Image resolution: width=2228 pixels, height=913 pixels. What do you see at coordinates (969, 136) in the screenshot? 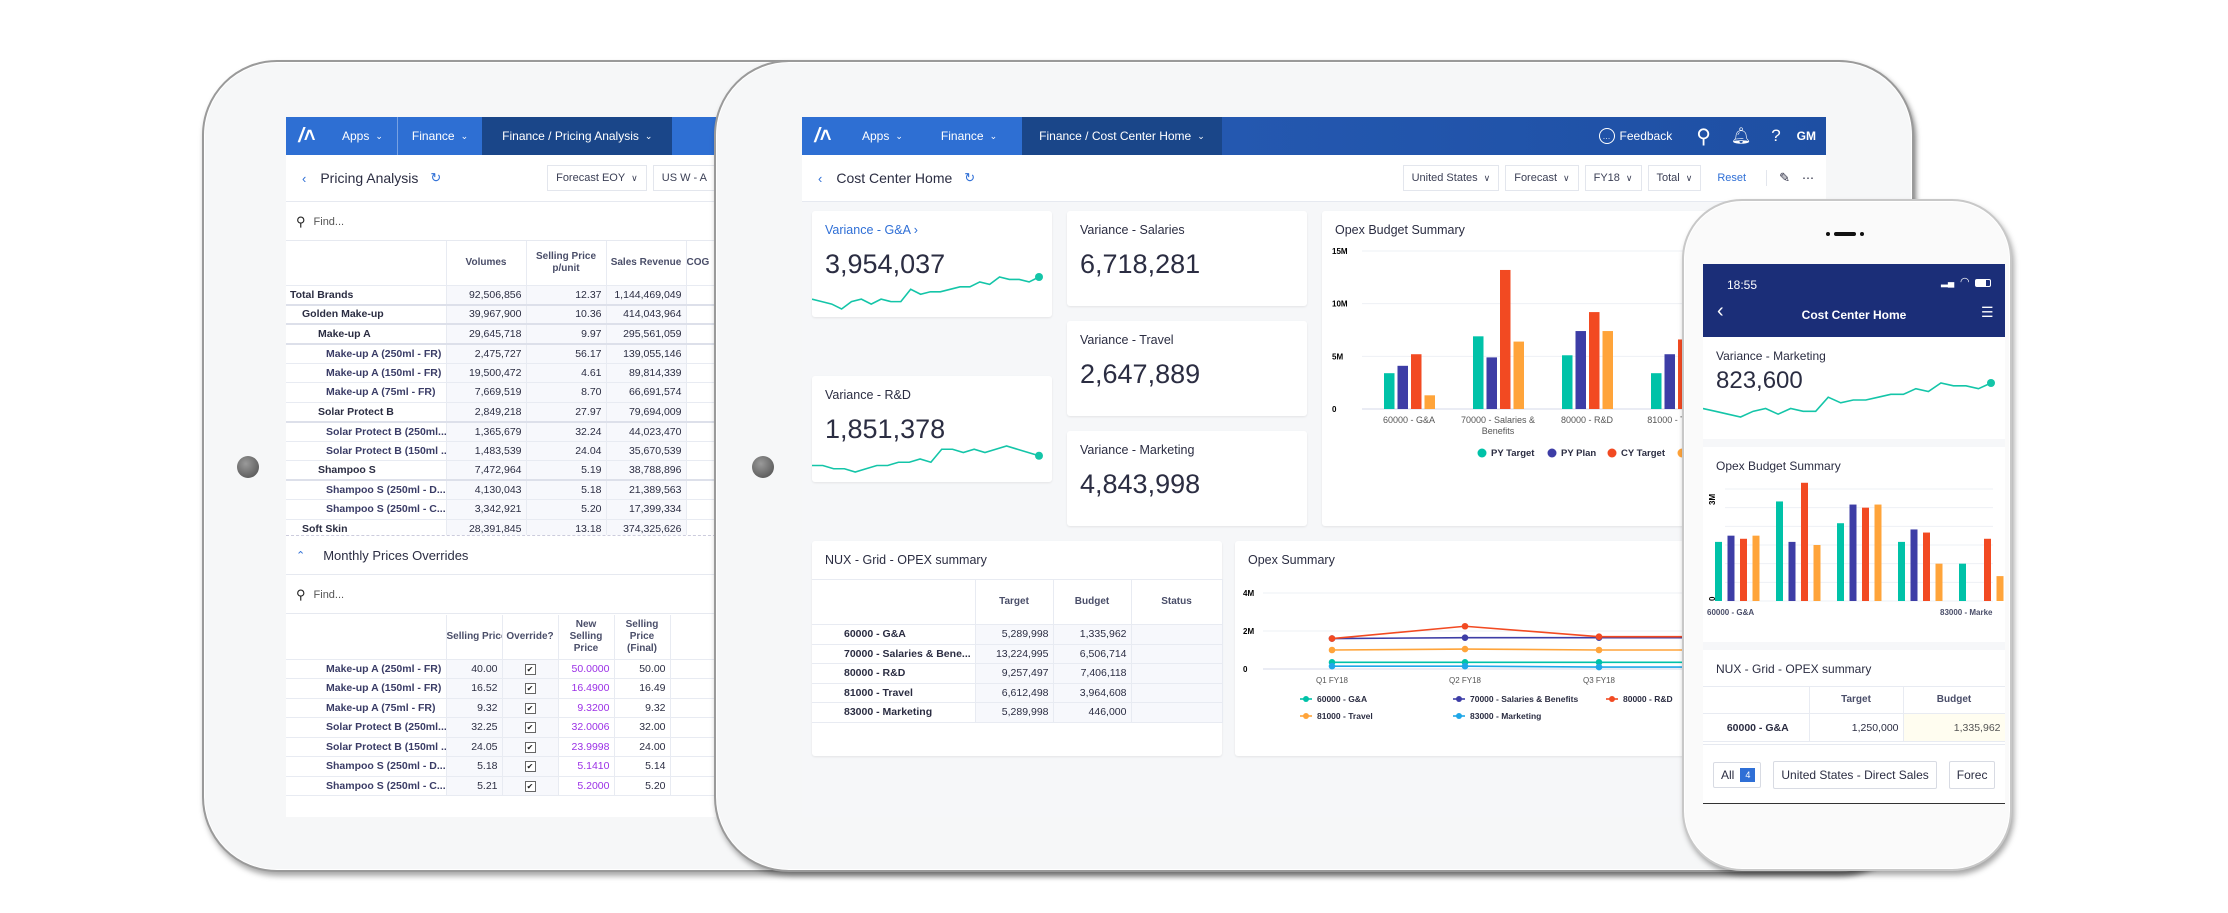
I see `nav-finance: Finance ⌄` at bounding box center [969, 136].